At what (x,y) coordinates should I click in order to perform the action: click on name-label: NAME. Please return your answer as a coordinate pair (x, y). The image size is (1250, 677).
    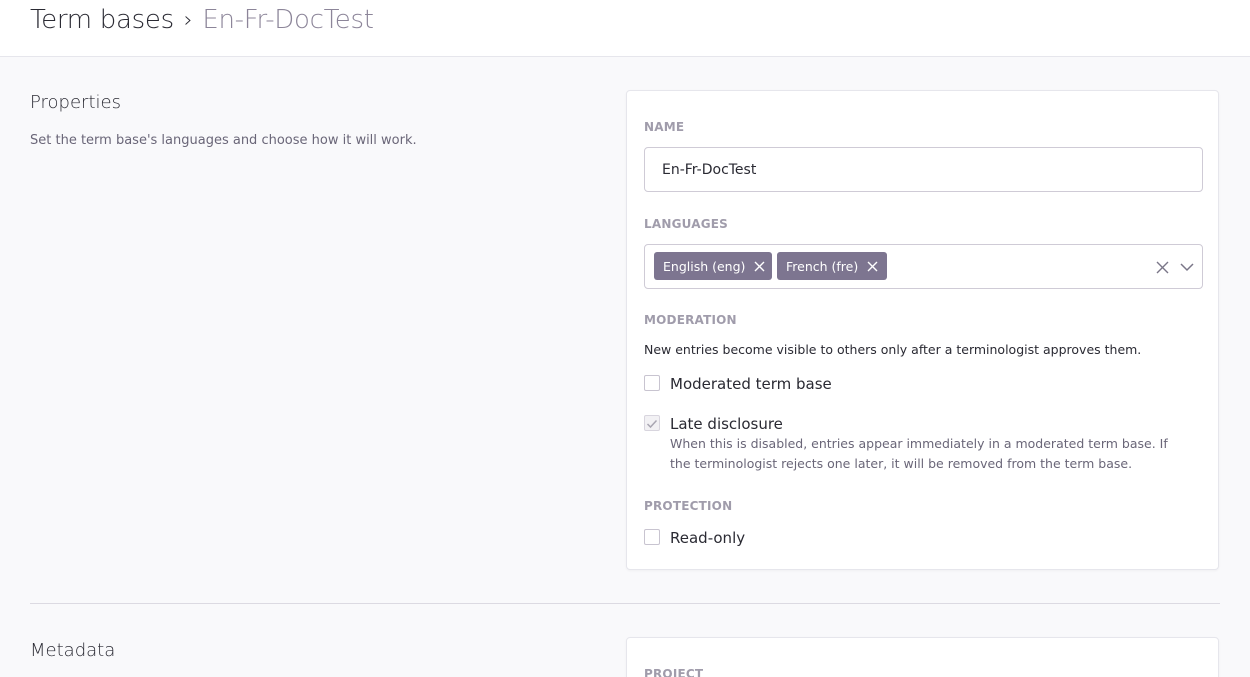
    Looking at the image, I should click on (664, 127).